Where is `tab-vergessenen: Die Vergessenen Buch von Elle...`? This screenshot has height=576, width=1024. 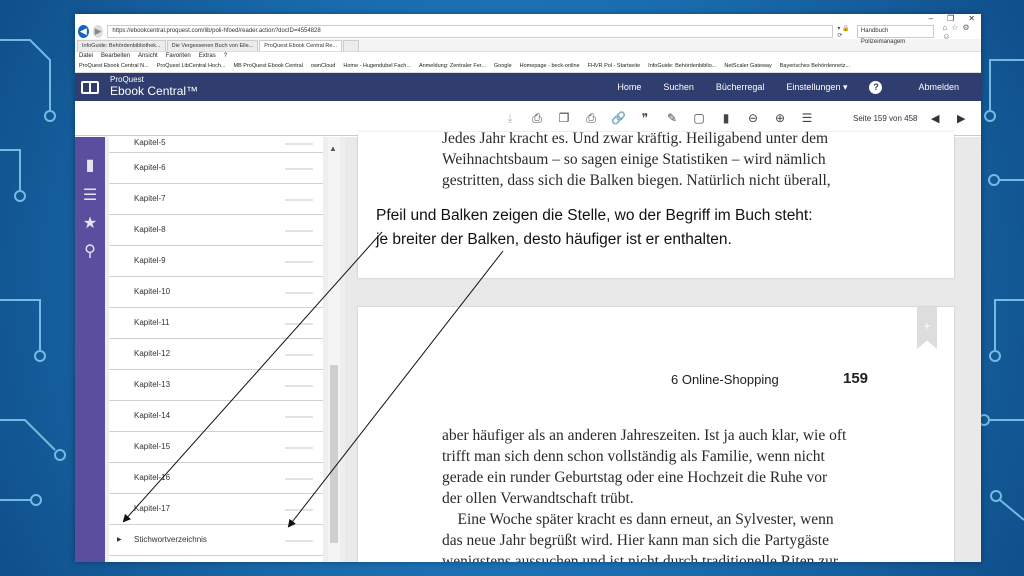
tab-vergessenen: Die Vergessenen Buch von Elle... is located at coordinates (212, 45).